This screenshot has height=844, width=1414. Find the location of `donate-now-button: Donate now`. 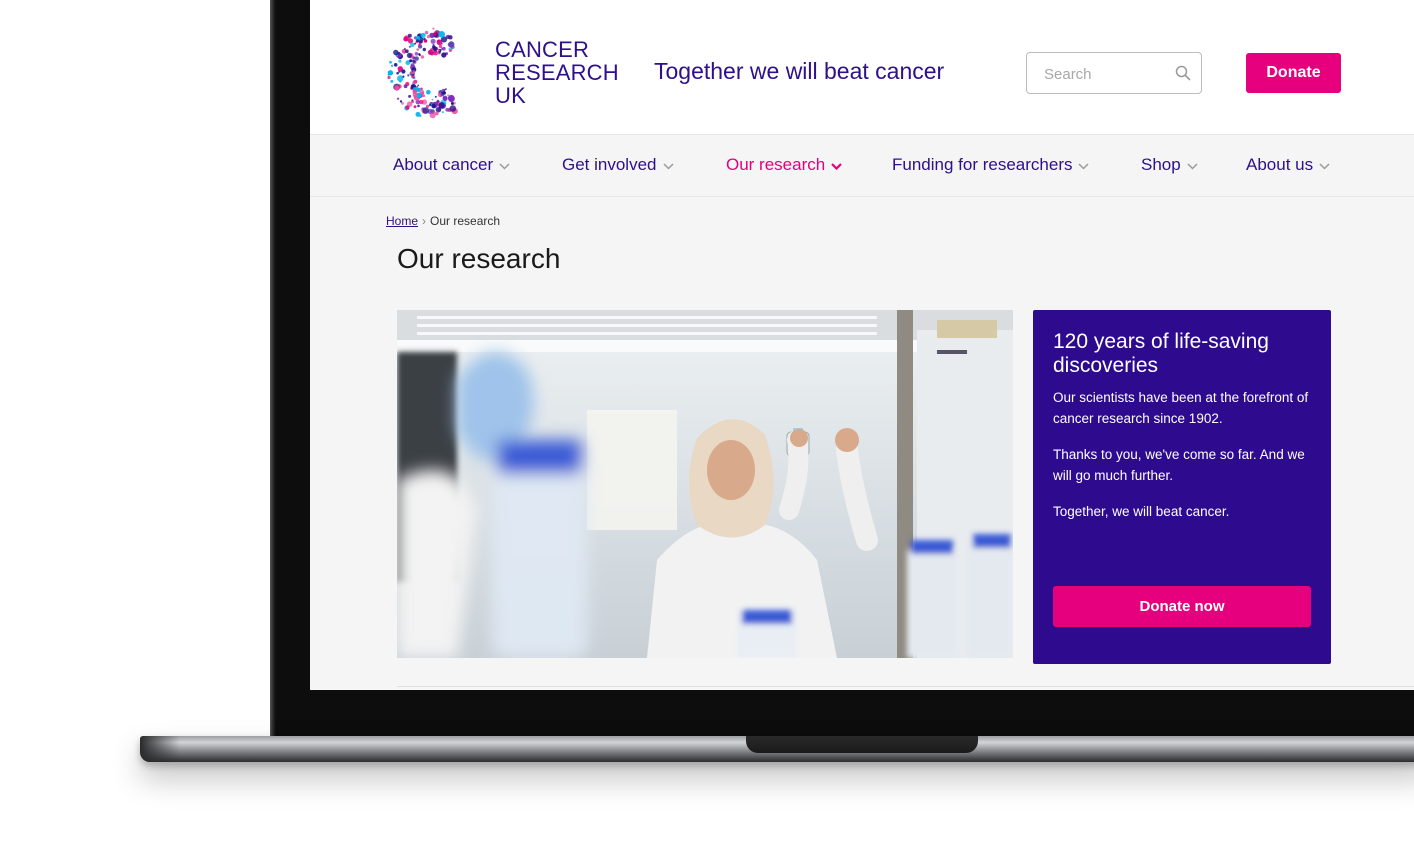

donate-now-button: Donate now is located at coordinates (1182, 606).